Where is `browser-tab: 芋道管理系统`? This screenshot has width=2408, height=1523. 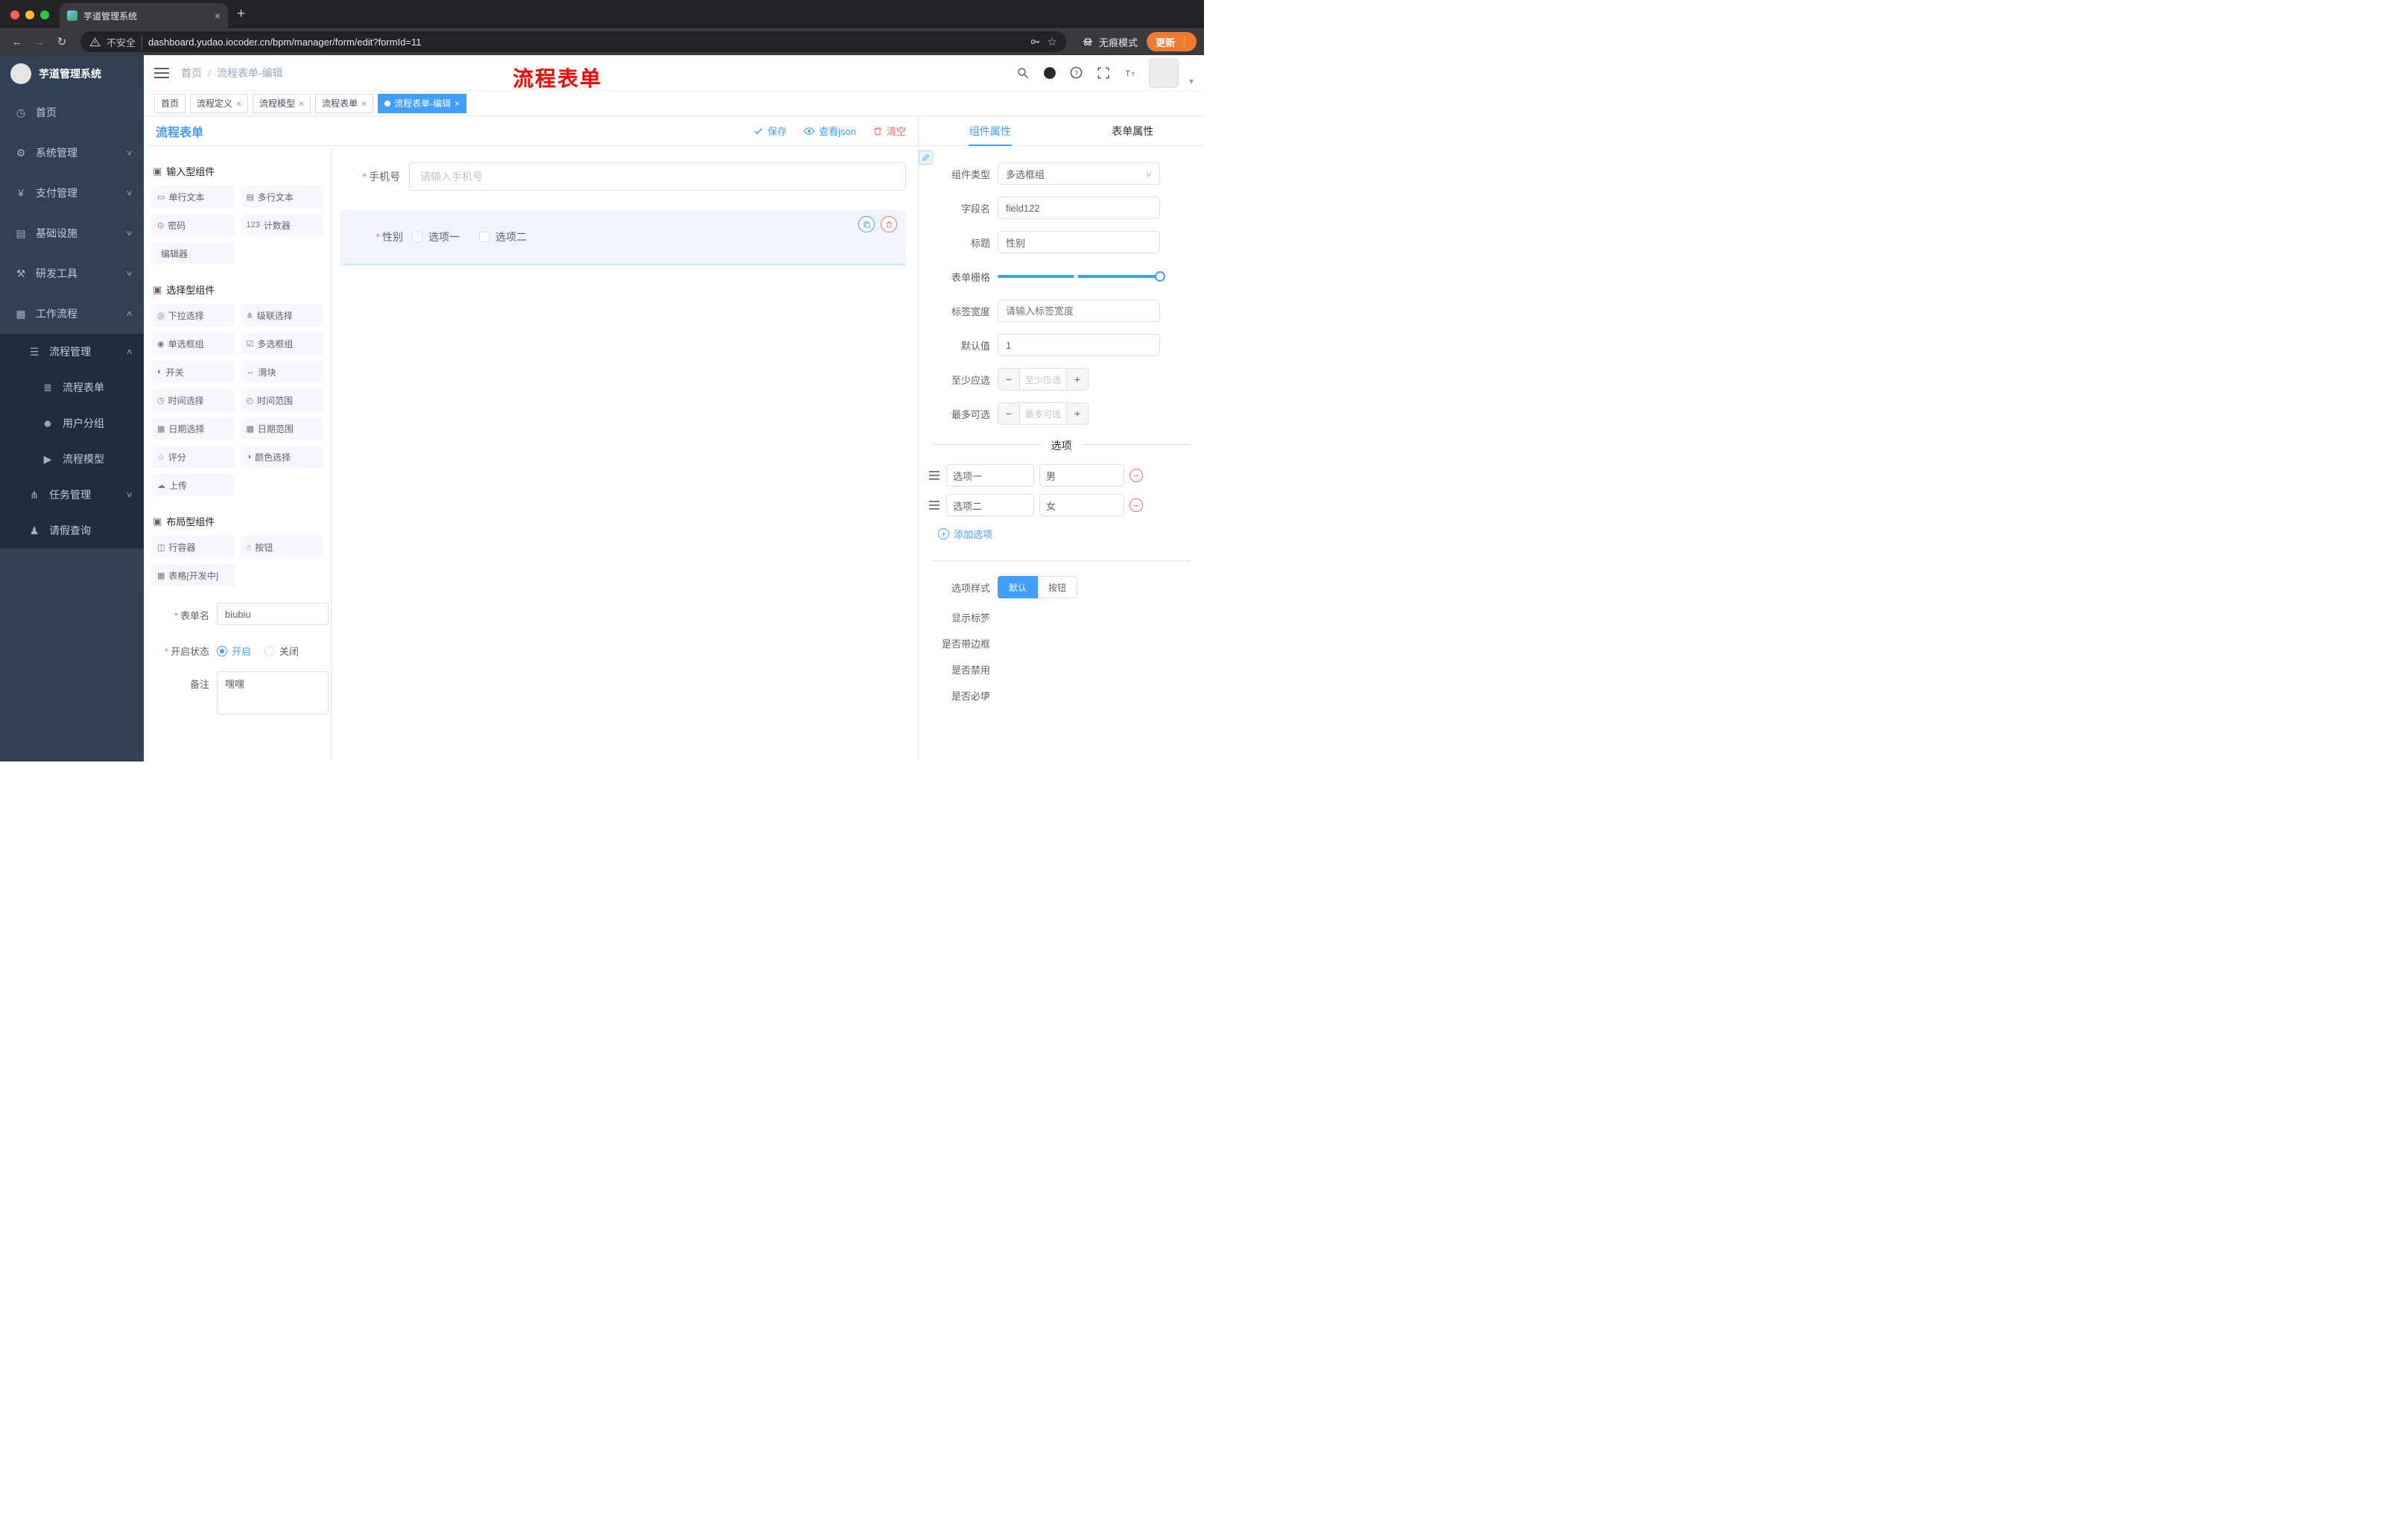 browser-tab: 芋道管理系统 is located at coordinates (144, 16).